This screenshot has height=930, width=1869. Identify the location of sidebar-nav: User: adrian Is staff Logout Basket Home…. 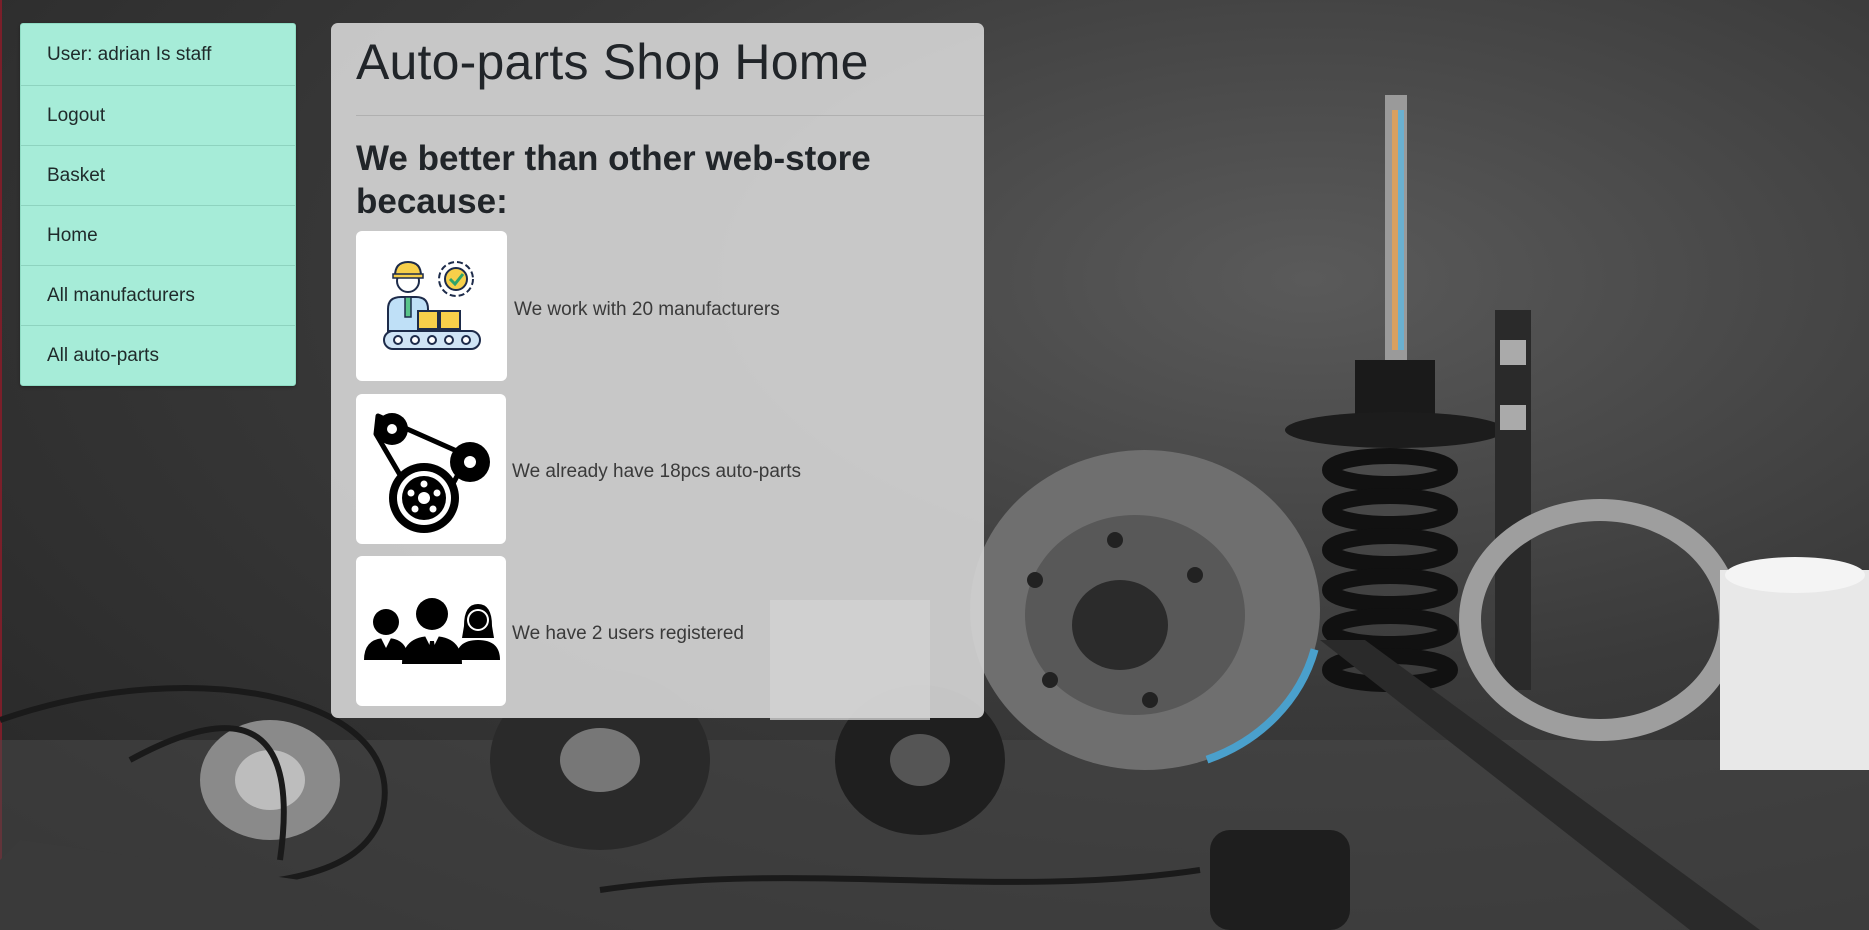
(158, 204).